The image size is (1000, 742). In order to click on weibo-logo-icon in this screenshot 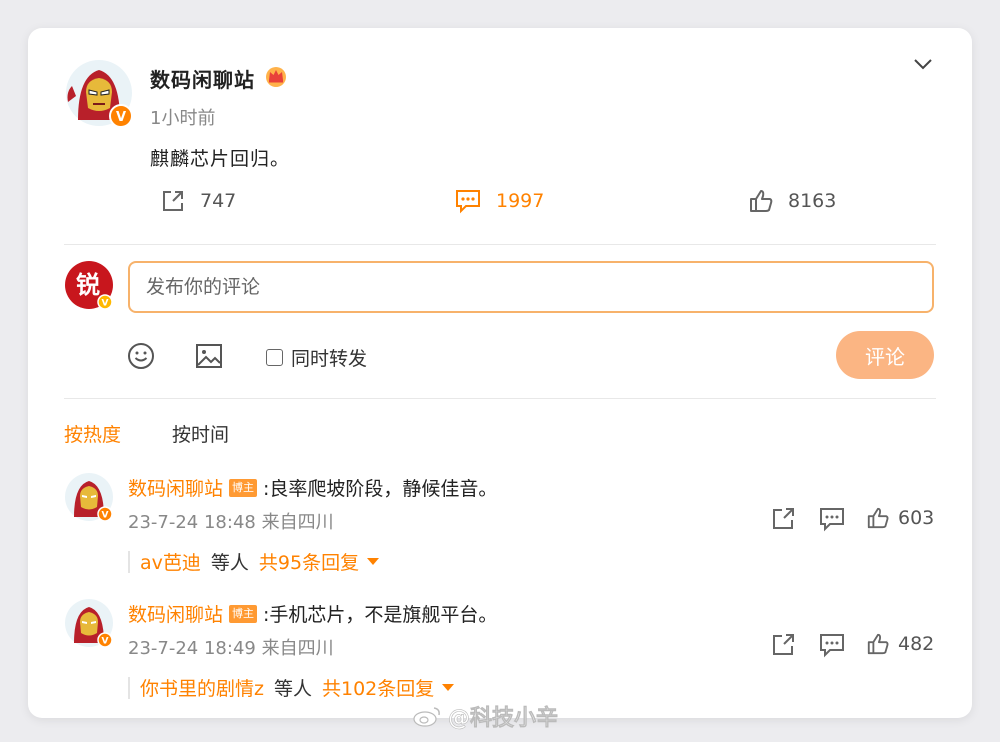, I will do `click(426, 717)`.